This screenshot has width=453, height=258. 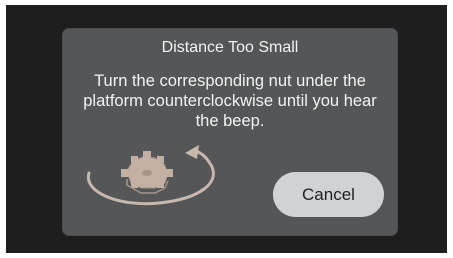 What do you see at coordinates (328, 194) in the screenshot?
I see `cancel-button: Cancel` at bounding box center [328, 194].